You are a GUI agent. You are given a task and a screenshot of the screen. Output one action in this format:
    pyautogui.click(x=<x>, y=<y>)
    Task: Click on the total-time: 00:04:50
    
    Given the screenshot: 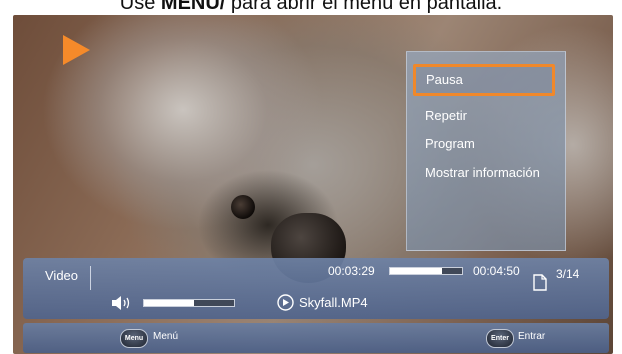 What is the action you would take?
    pyautogui.click(x=496, y=271)
    